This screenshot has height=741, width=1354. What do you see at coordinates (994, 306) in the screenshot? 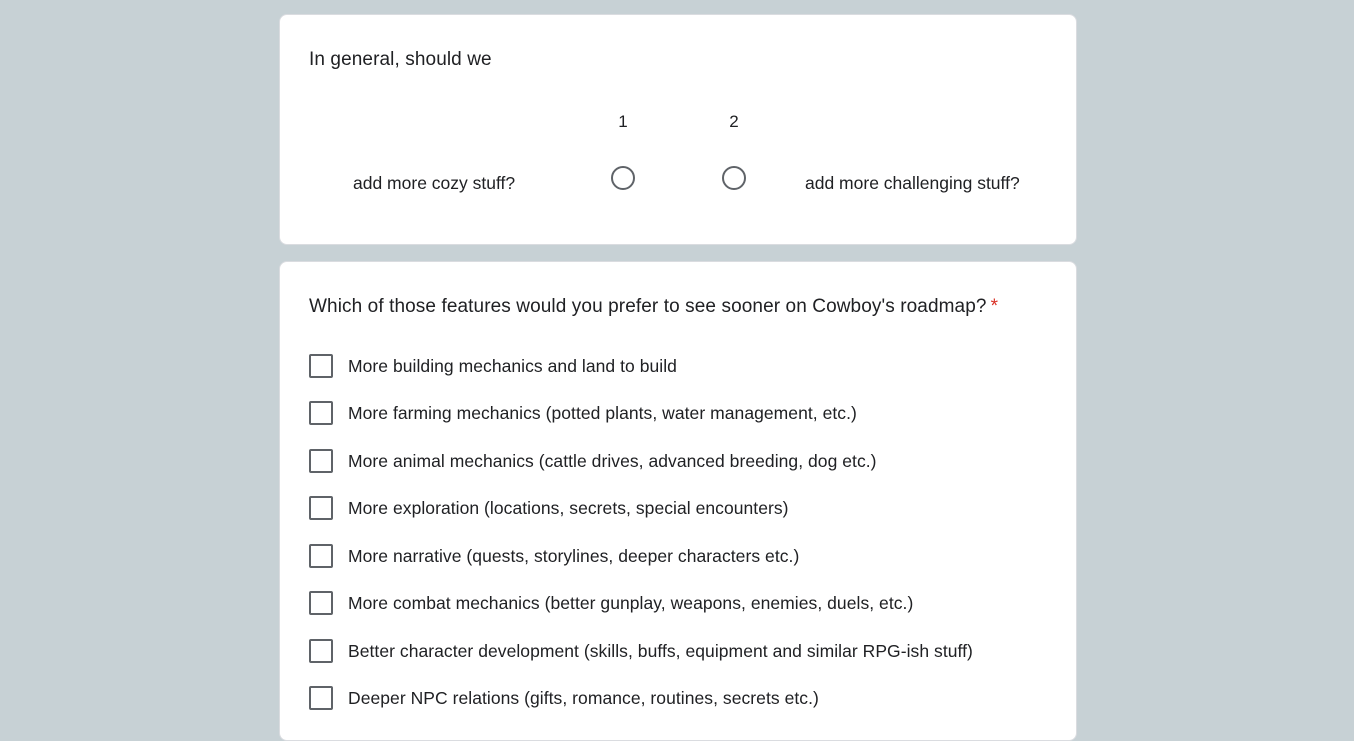
I see `required-marker: *` at bounding box center [994, 306].